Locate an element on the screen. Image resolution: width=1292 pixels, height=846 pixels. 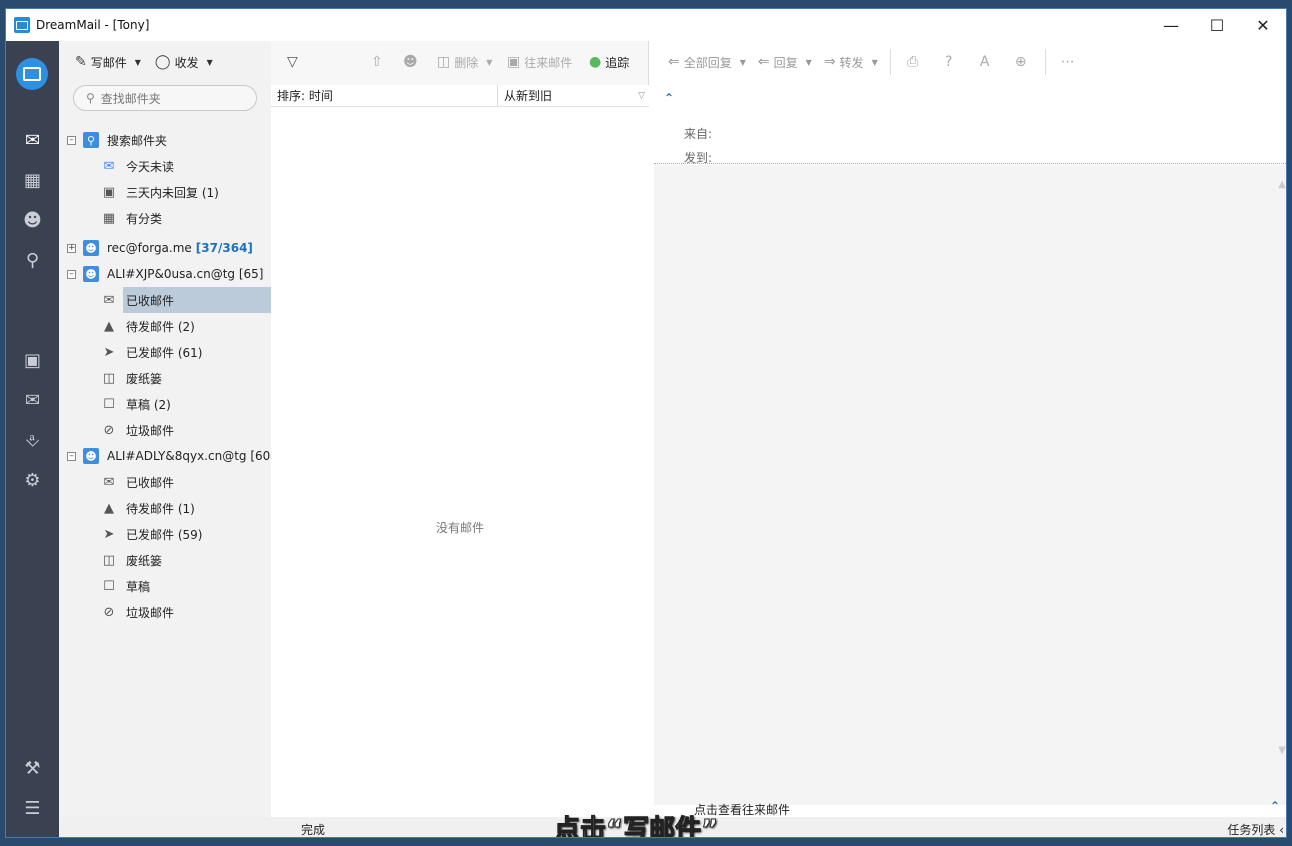
draft-icon: ☐ is located at coordinates (109, 404).